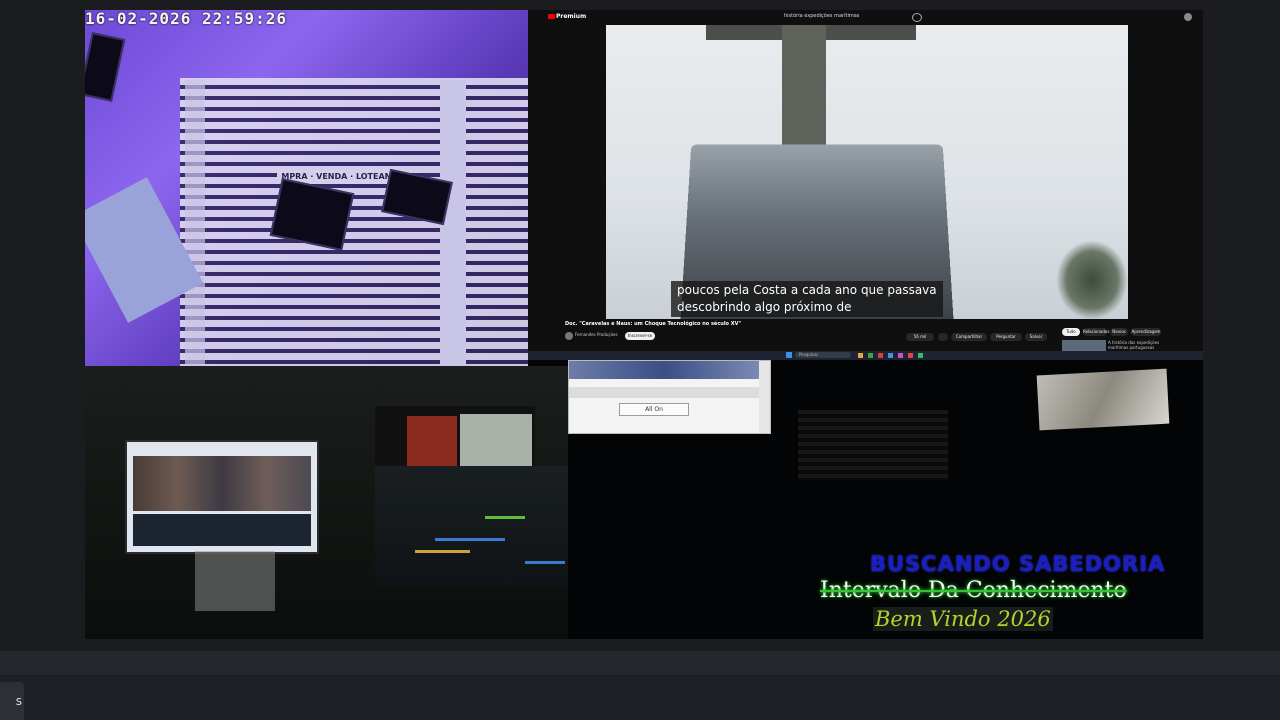 Image resolution: width=1280 pixels, height=720 pixels. I want to click on youtube-play-icon, so click(551, 16).